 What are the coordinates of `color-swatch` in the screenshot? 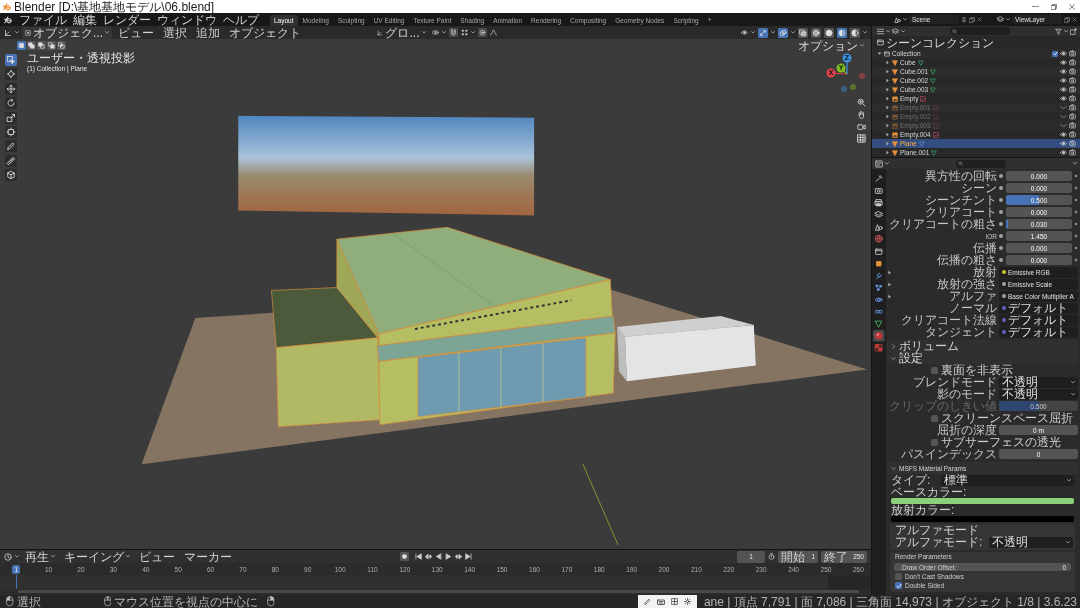 It's located at (982, 501).